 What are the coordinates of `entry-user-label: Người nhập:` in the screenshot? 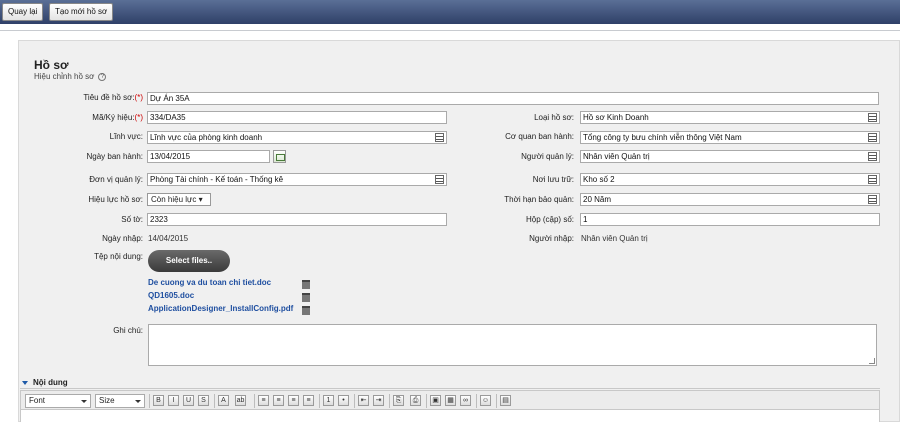 It's located at (551, 238).